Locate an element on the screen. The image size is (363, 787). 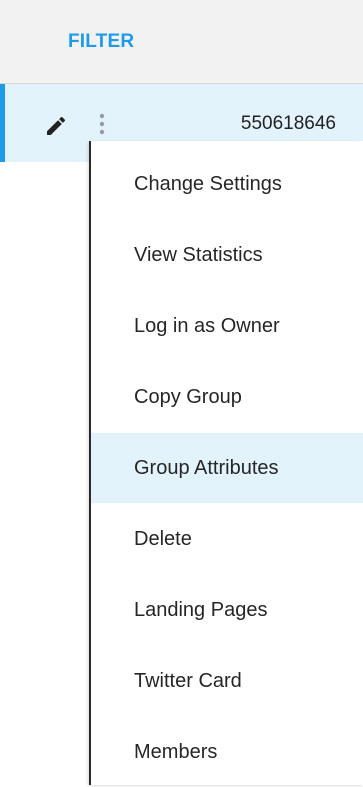
menu-item-view-statistics: View Statistics is located at coordinates (227, 255).